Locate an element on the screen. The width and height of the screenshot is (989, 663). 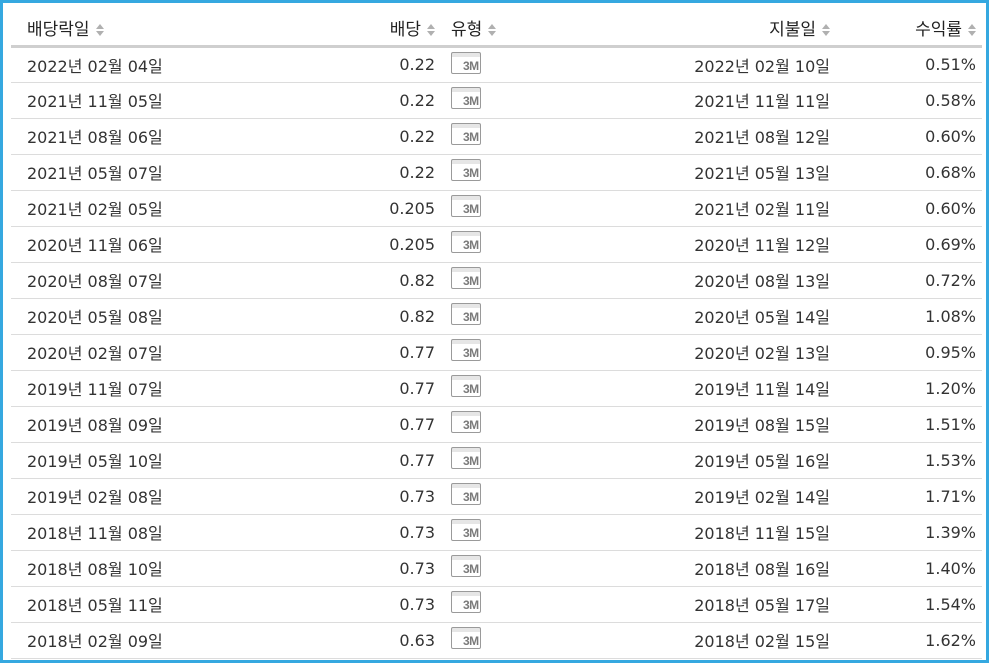
dividend-cell: 0.77 is located at coordinates (396, 352).